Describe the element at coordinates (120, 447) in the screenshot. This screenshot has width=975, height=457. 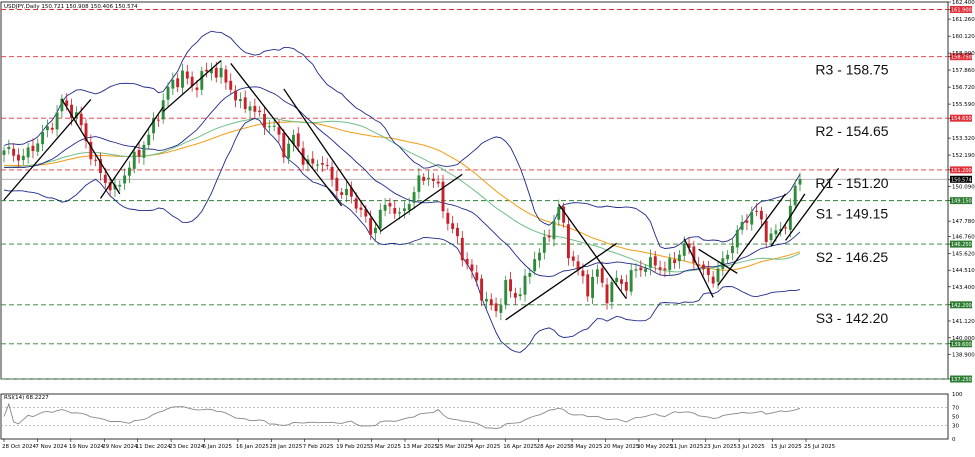
I see `x-tick-label: 29 Nov 2024` at that location.